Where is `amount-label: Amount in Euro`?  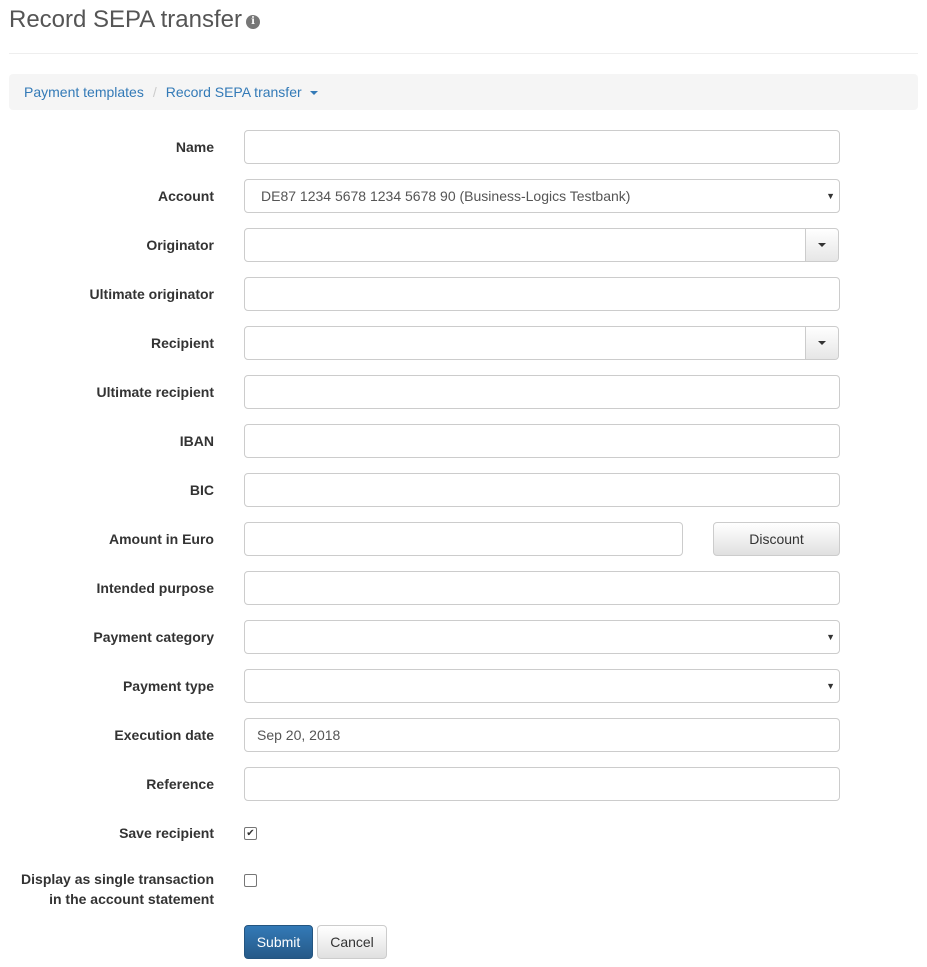 amount-label: Amount in Euro is located at coordinates (161, 539).